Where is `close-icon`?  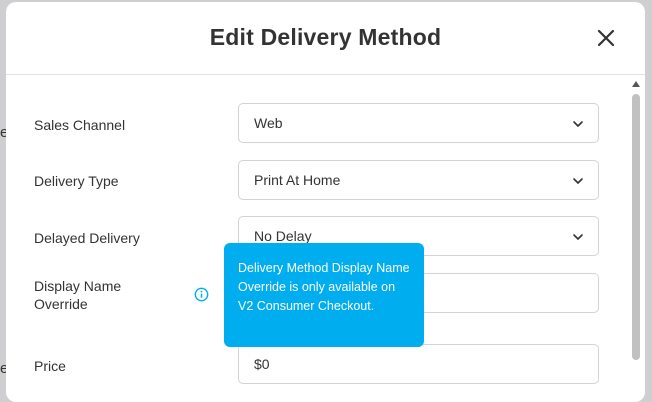 close-icon is located at coordinates (606, 38).